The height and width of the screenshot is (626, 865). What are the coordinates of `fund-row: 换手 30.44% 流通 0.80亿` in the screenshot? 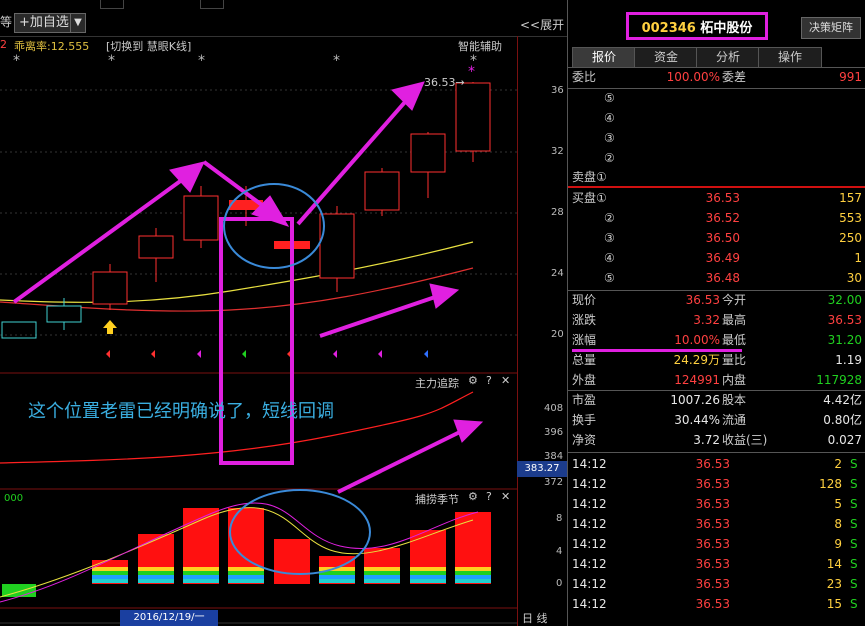 It's located at (717, 420).